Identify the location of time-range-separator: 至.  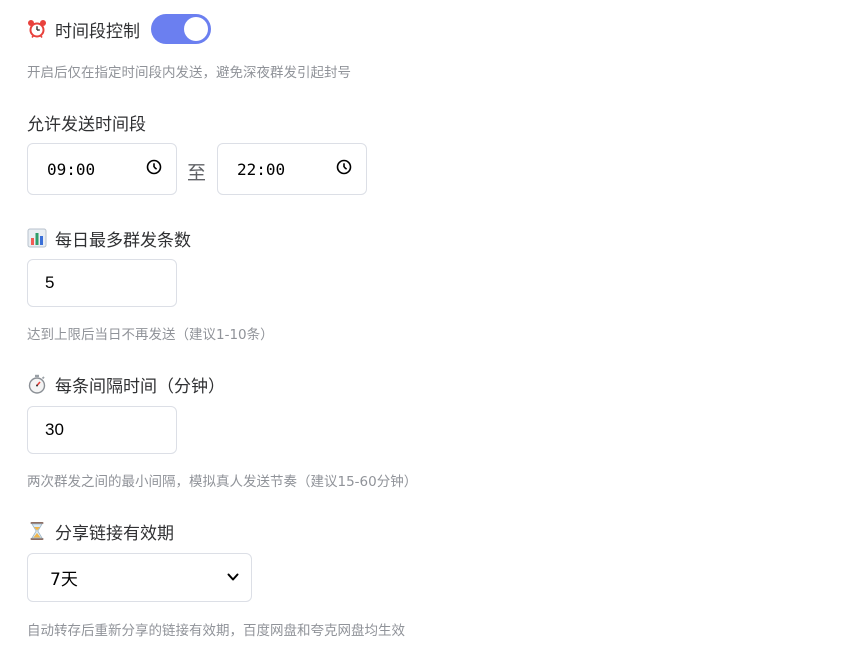
(197, 173).